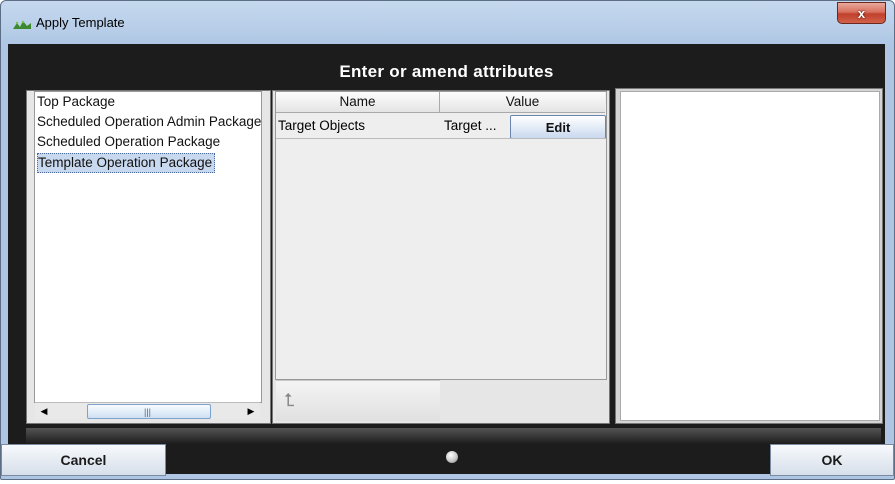 This screenshot has width=895, height=484. Describe the element at coordinates (832, 460) in the screenshot. I see `ok-button: OK` at that location.